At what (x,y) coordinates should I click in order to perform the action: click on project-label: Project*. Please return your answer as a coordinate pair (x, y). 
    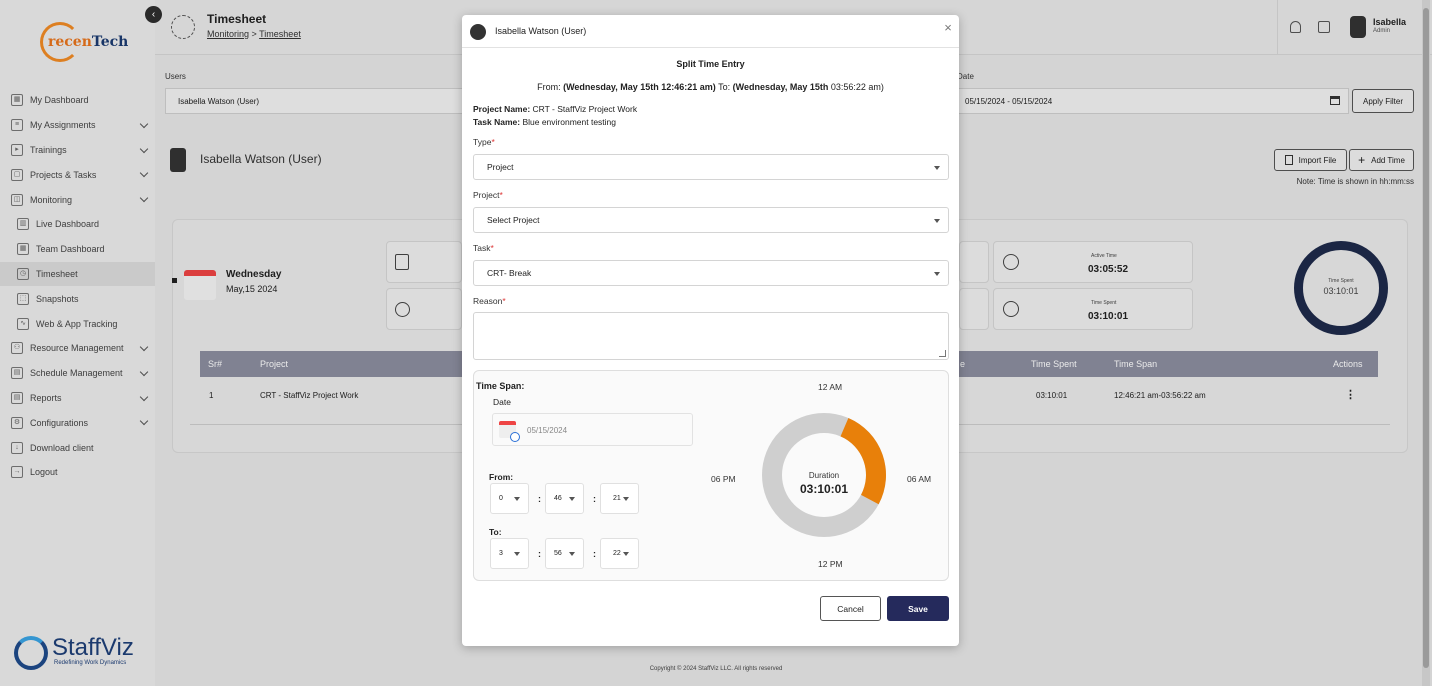
    Looking at the image, I should click on (488, 195).